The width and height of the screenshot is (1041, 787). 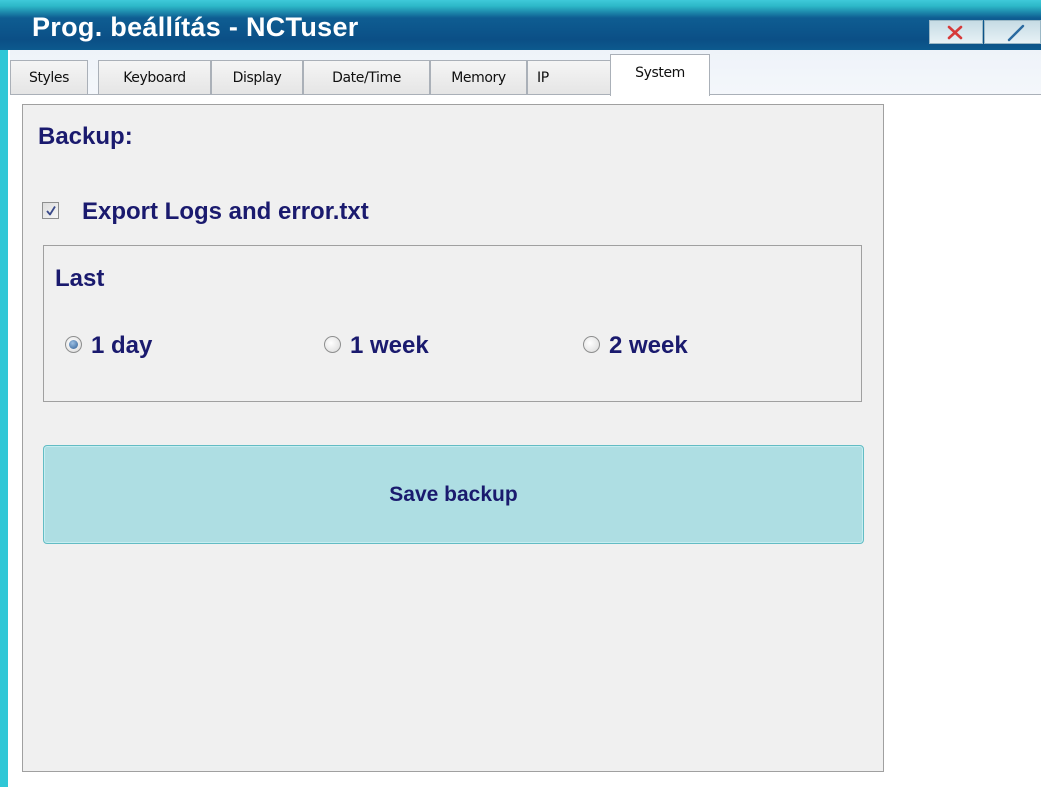 I want to click on tab-label: Styles, so click(x=49, y=78).